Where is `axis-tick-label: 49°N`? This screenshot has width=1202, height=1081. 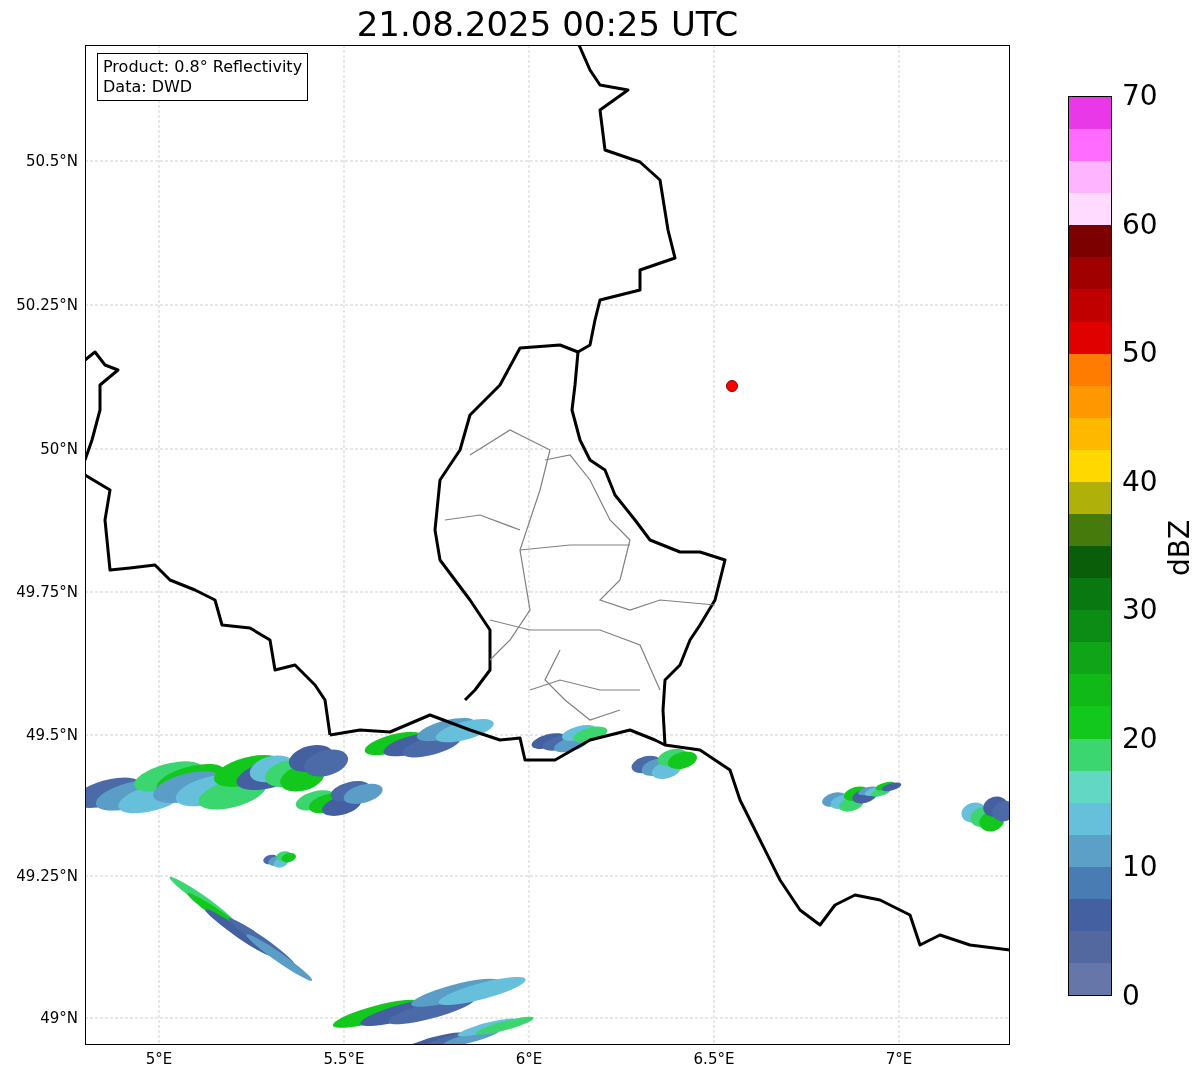 axis-tick-label: 49°N is located at coordinates (59, 1018).